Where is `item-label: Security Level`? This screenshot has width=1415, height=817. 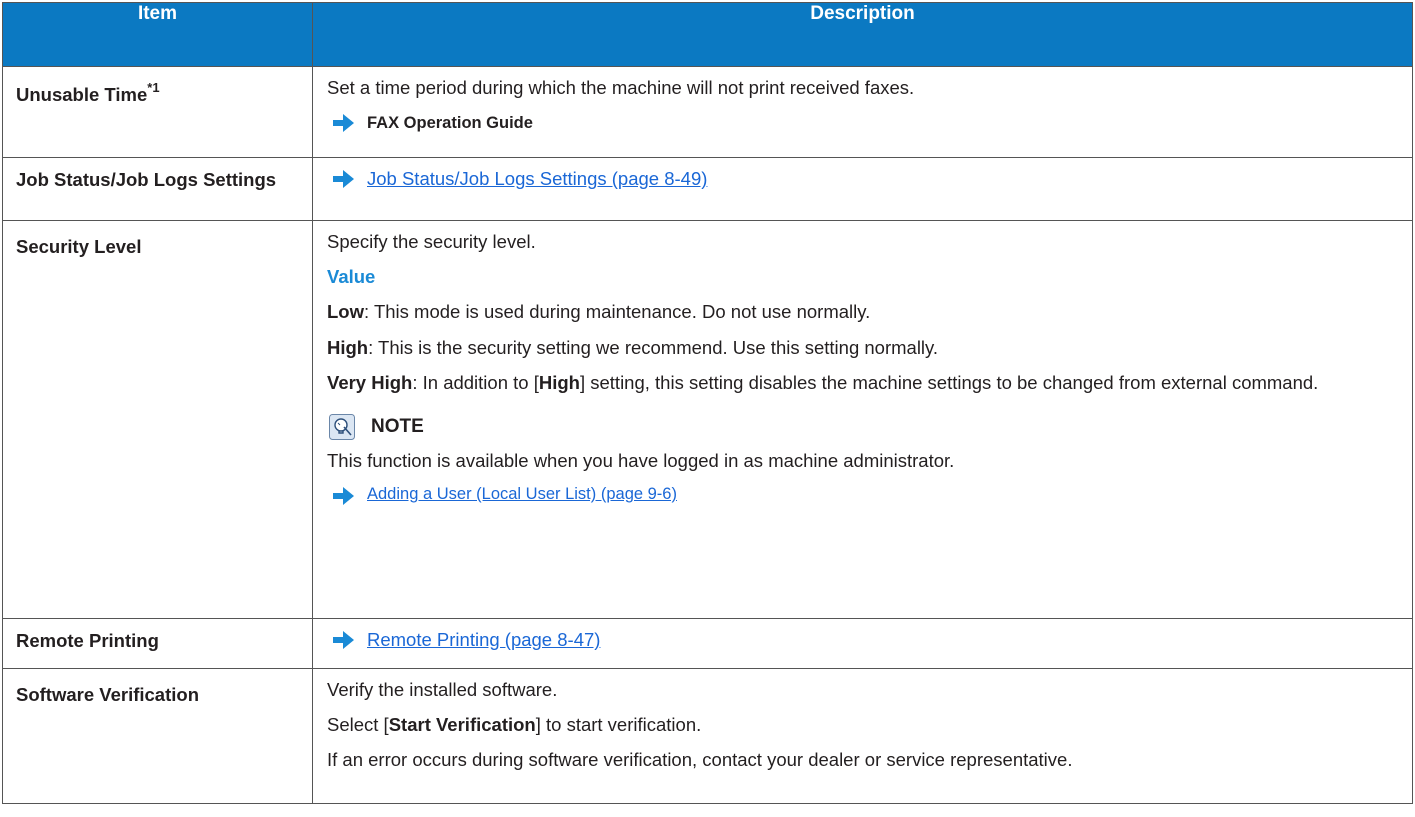 item-label: Security Level is located at coordinates (79, 246).